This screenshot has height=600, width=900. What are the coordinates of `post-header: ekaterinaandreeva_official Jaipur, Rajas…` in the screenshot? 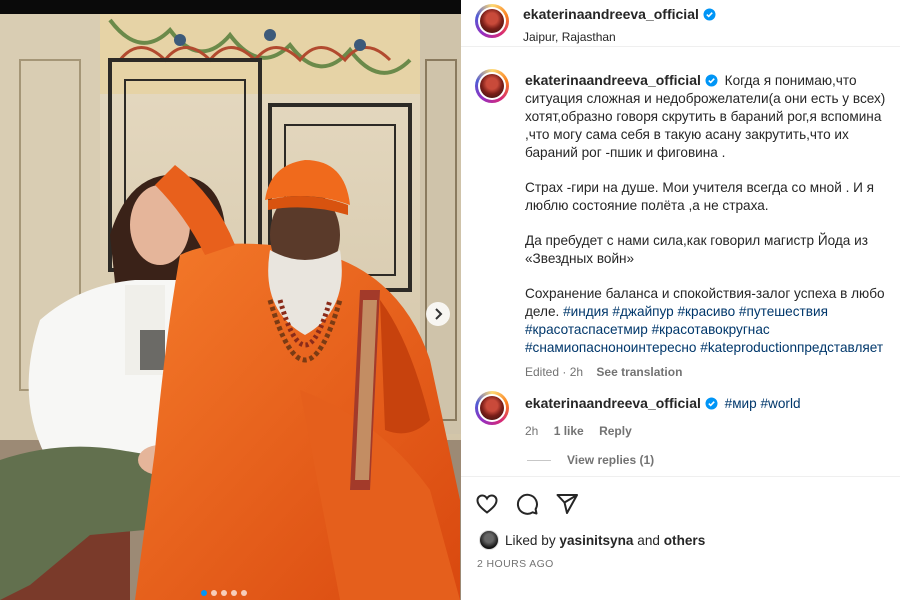 It's located at (680, 23).